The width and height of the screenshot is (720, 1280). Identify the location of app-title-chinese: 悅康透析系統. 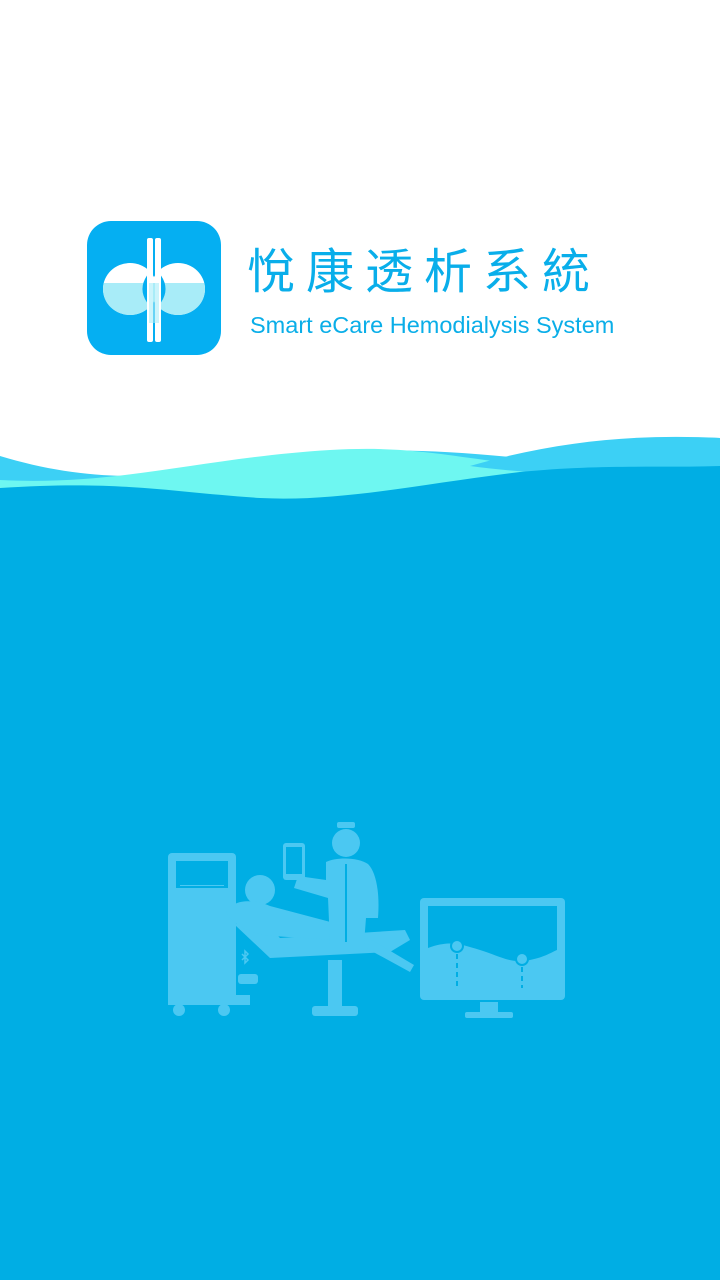
(424, 272).